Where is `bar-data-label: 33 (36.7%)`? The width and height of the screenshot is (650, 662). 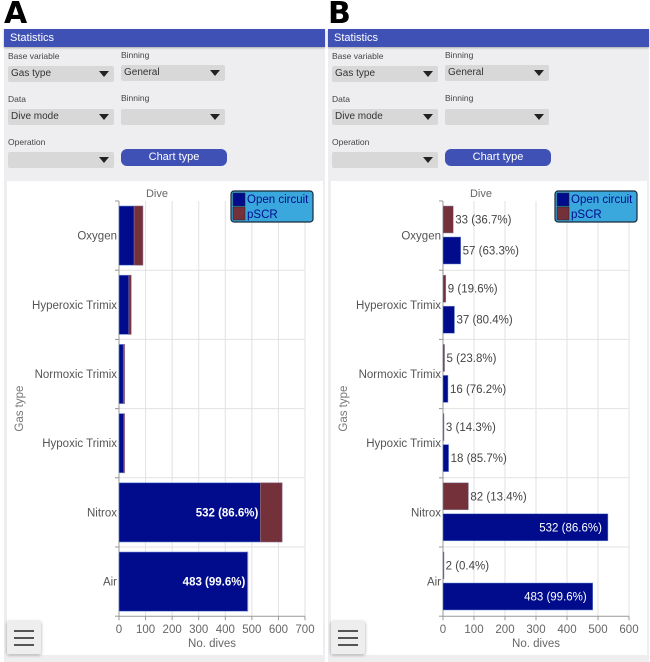 bar-data-label: 33 (36.7%) is located at coordinates (483, 221).